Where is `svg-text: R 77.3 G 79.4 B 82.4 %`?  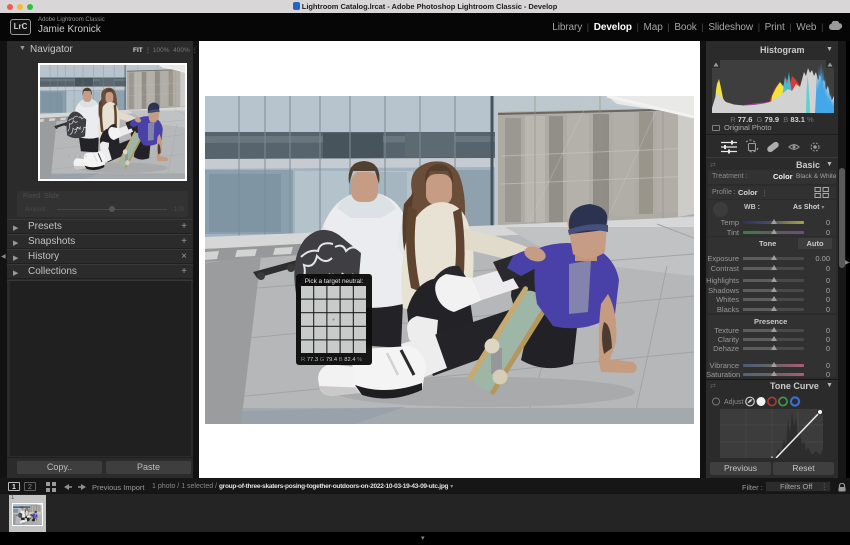
svg-text: R 77.3 G 79.4 B 82.4 % is located at coordinates (331, 360).